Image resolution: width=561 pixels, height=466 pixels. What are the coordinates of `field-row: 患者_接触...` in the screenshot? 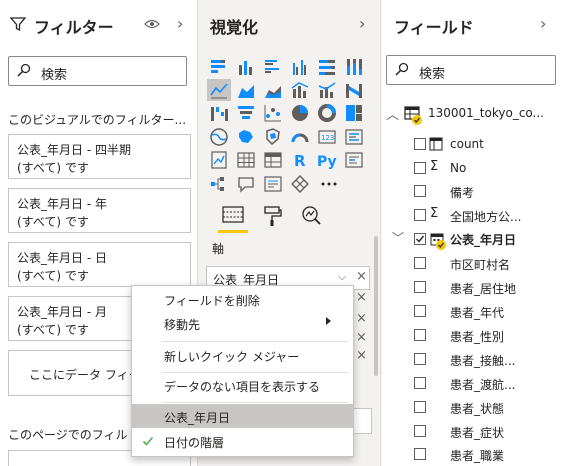 It's located at (484, 360).